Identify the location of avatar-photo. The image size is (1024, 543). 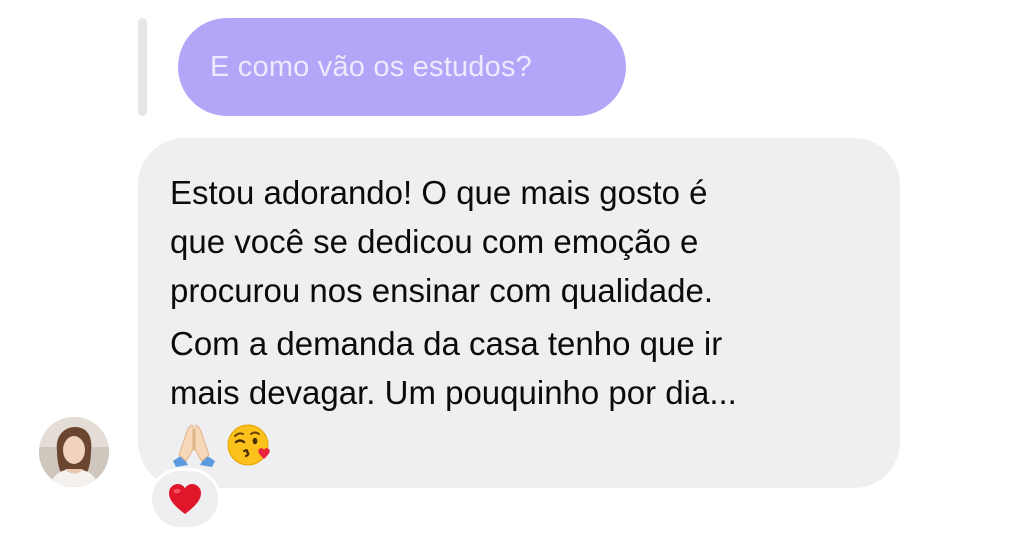
(74, 452).